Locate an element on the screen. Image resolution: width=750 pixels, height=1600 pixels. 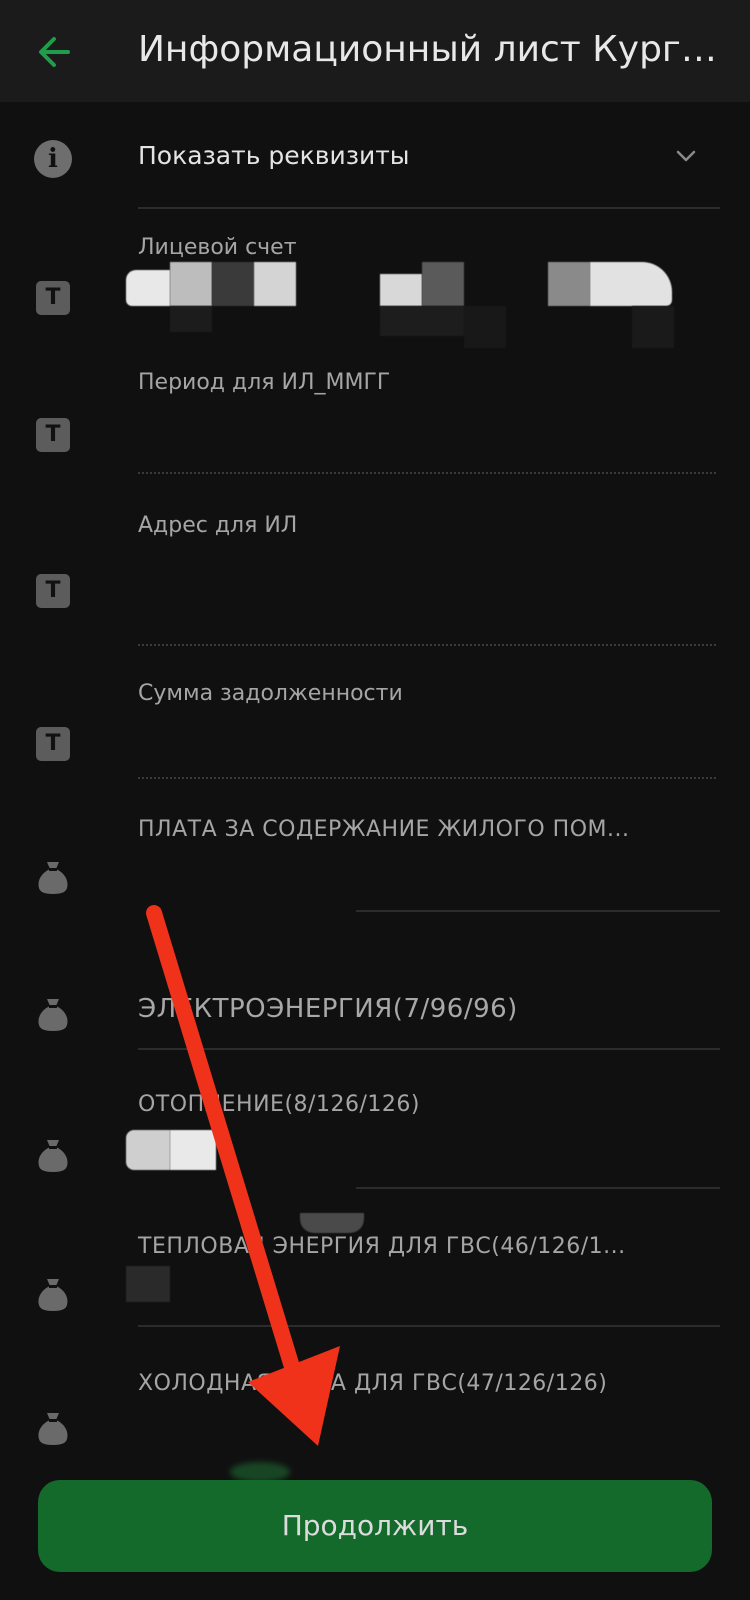
continue-button: Продолжить is located at coordinates (375, 1526).